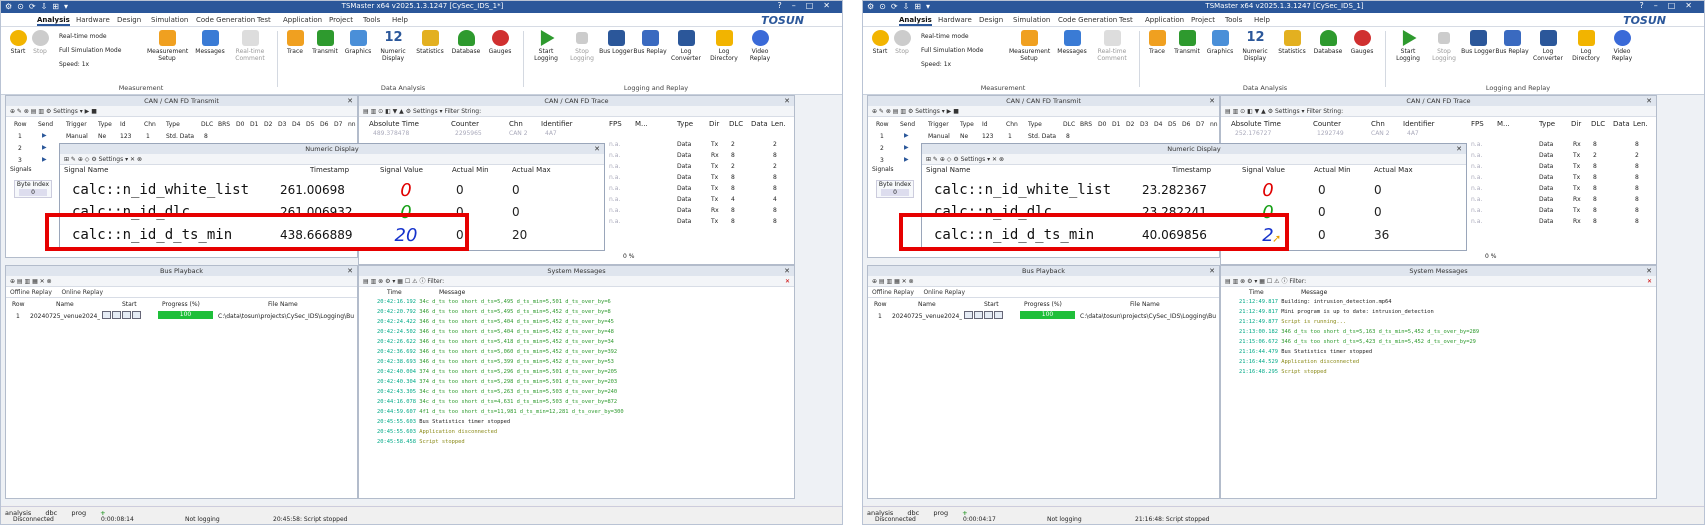  Describe the element at coordinates (1328, 42) in the screenshot. I see `database-button: Database` at that location.